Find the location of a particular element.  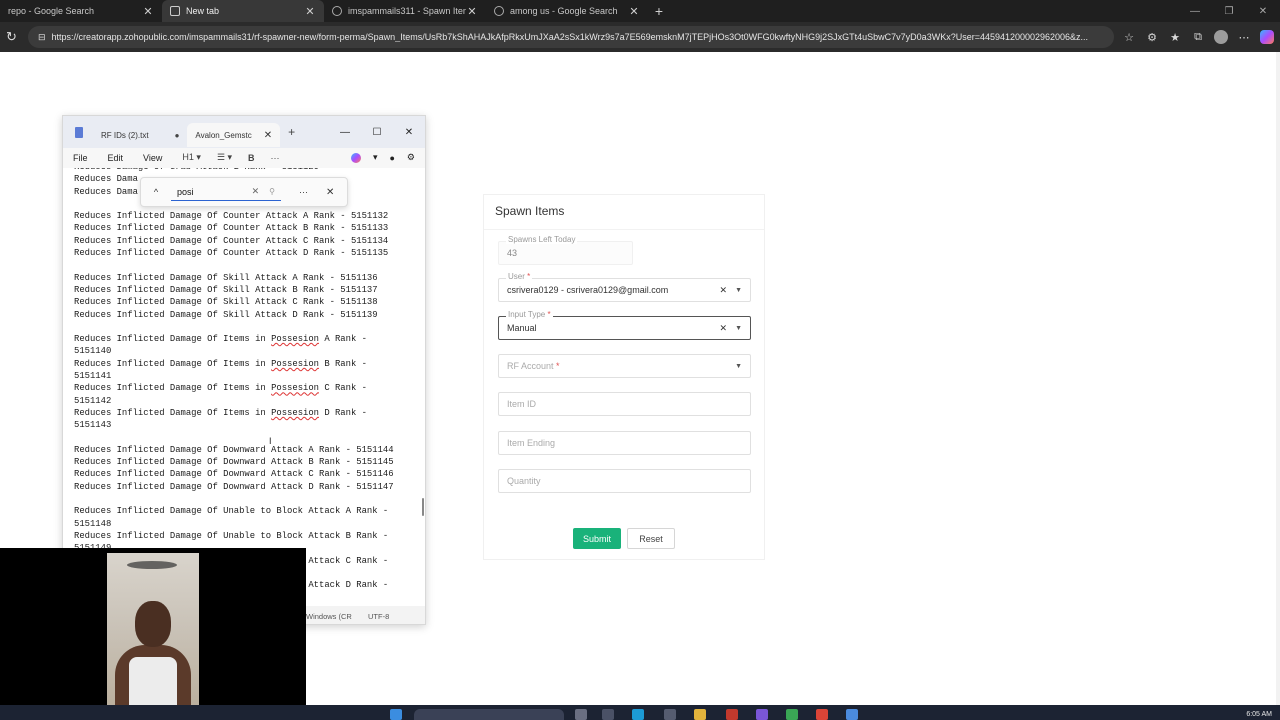

site-info-icon: ⊟ is located at coordinates (42, 37).